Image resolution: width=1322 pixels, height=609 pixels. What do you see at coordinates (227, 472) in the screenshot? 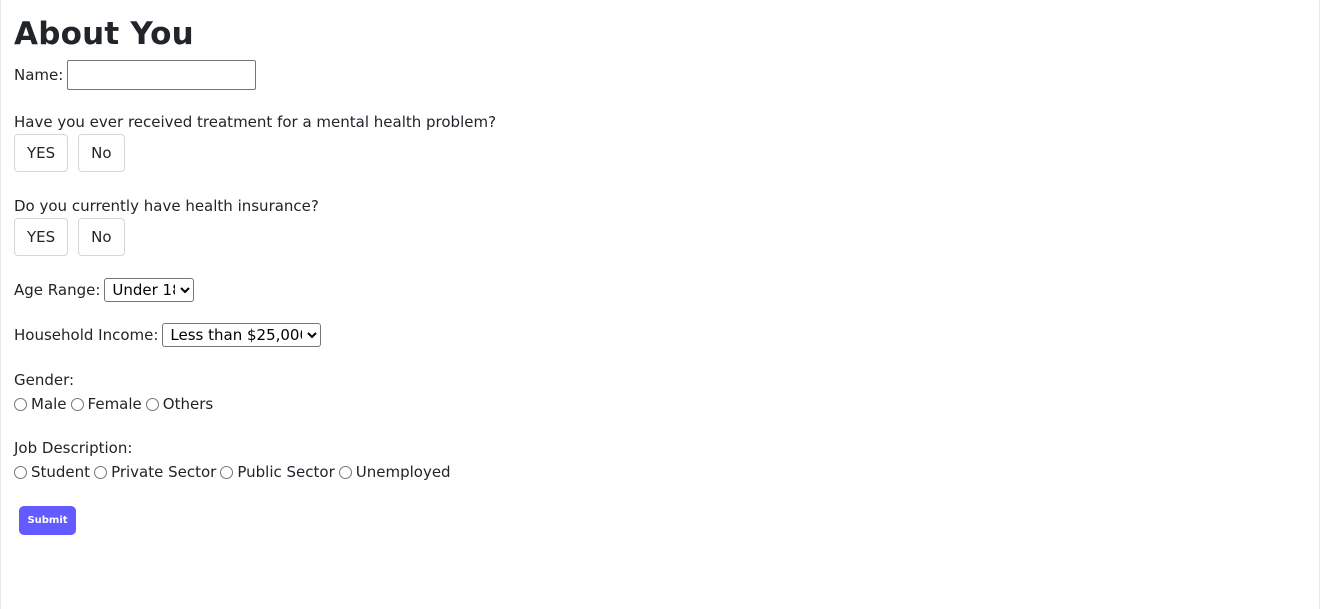
I see `job-radio-public-sector` at bounding box center [227, 472].